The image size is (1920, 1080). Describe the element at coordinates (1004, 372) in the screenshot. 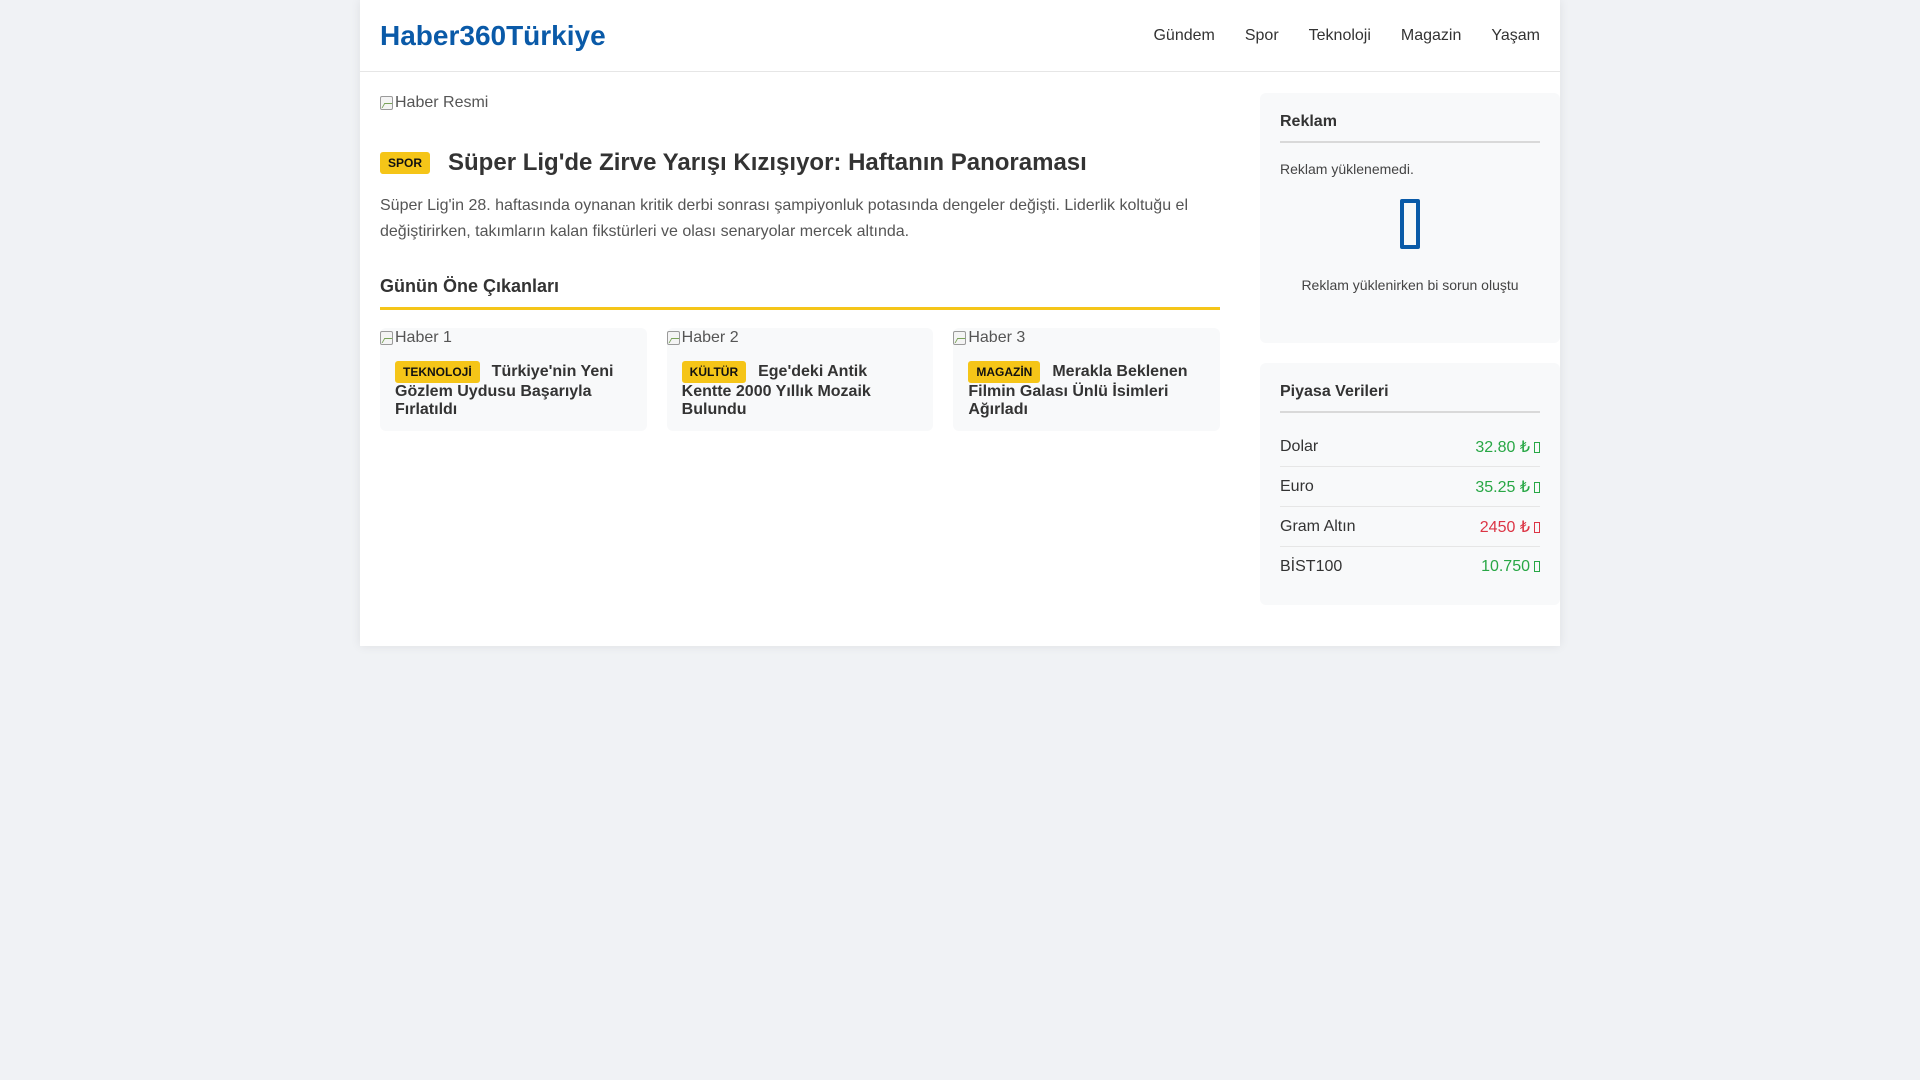

I see `category-badge: MAGAZİN` at that location.